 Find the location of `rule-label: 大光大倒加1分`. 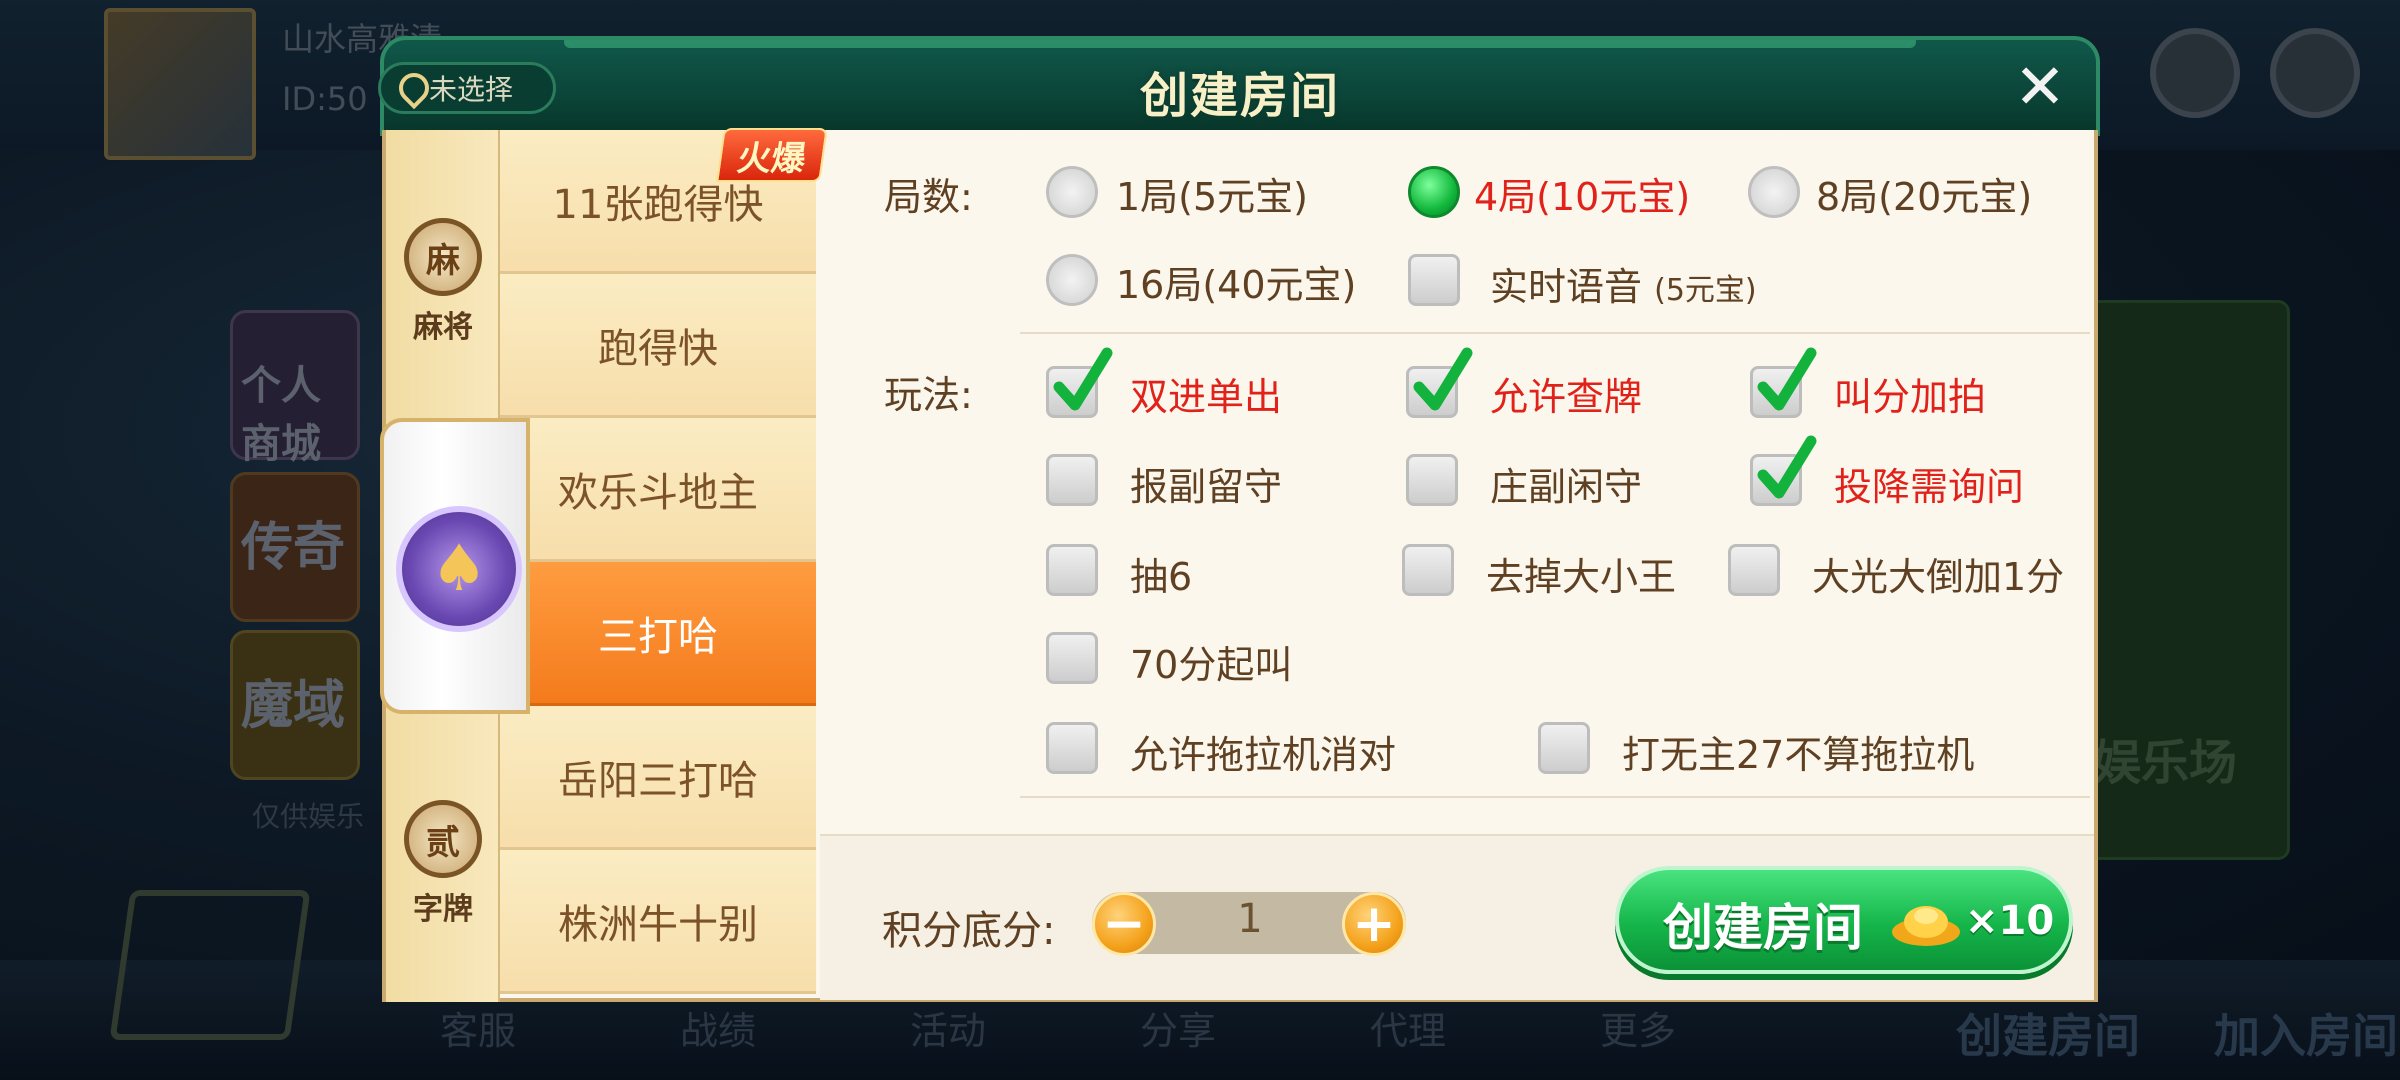

rule-label: 大光大倒加1分 is located at coordinates (1938, 577).